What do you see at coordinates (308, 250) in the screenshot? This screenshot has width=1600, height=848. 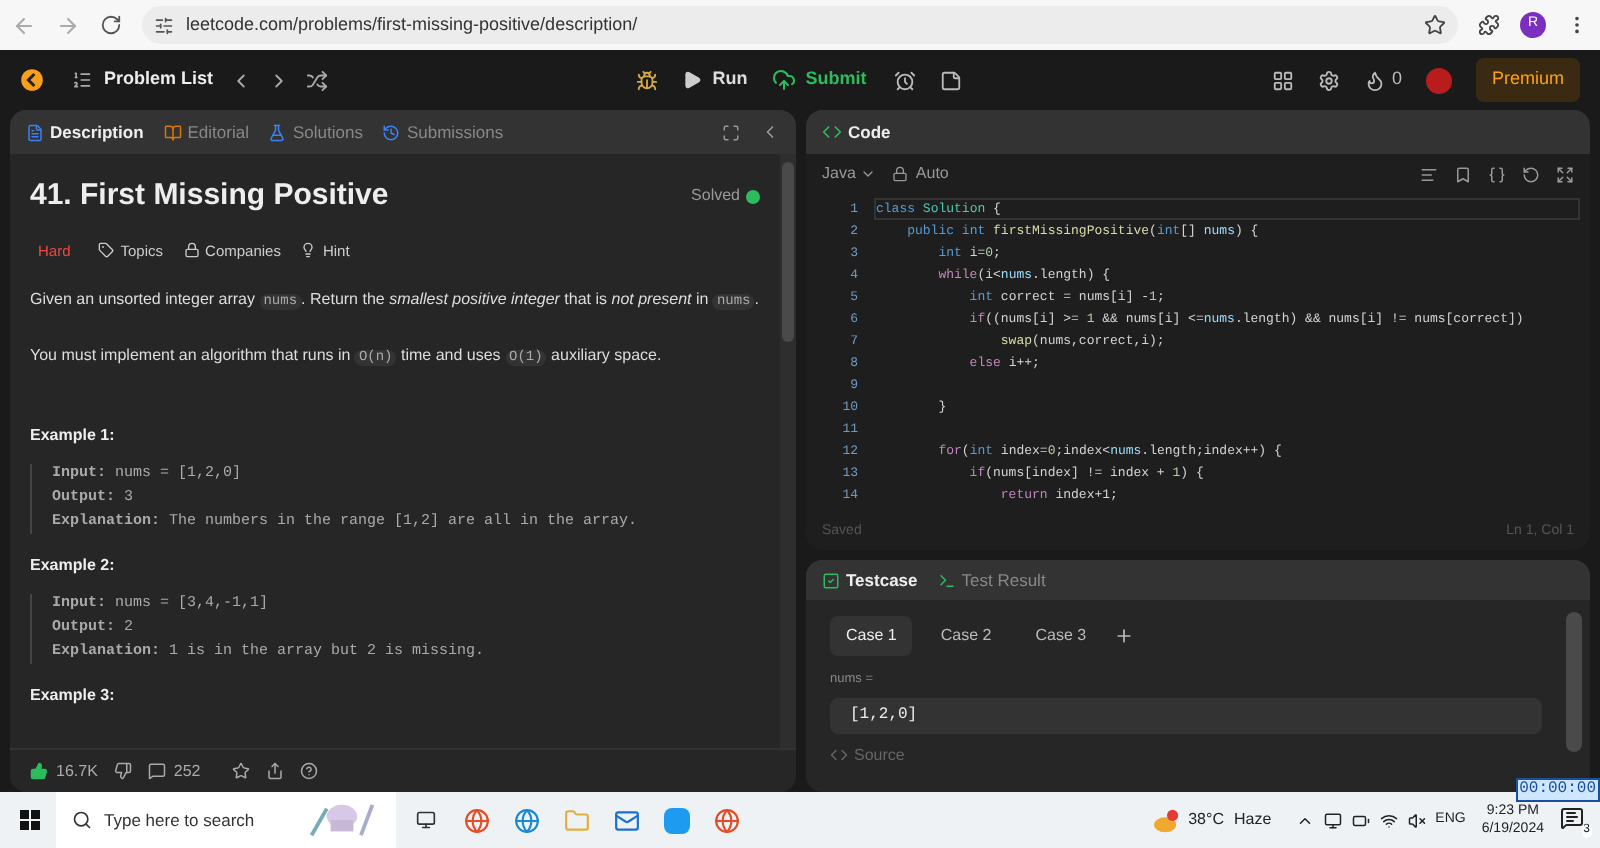 I see `lightbulb-icon` at bounding box center [308, 250].